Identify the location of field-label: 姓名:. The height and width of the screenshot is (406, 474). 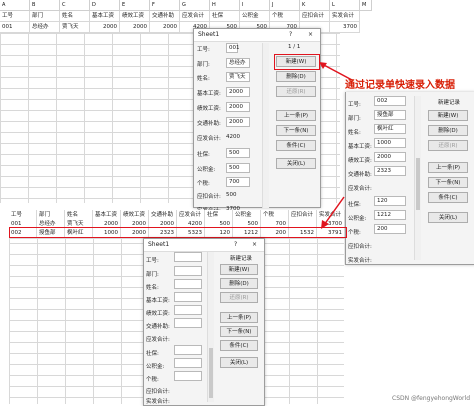
(354, 133).